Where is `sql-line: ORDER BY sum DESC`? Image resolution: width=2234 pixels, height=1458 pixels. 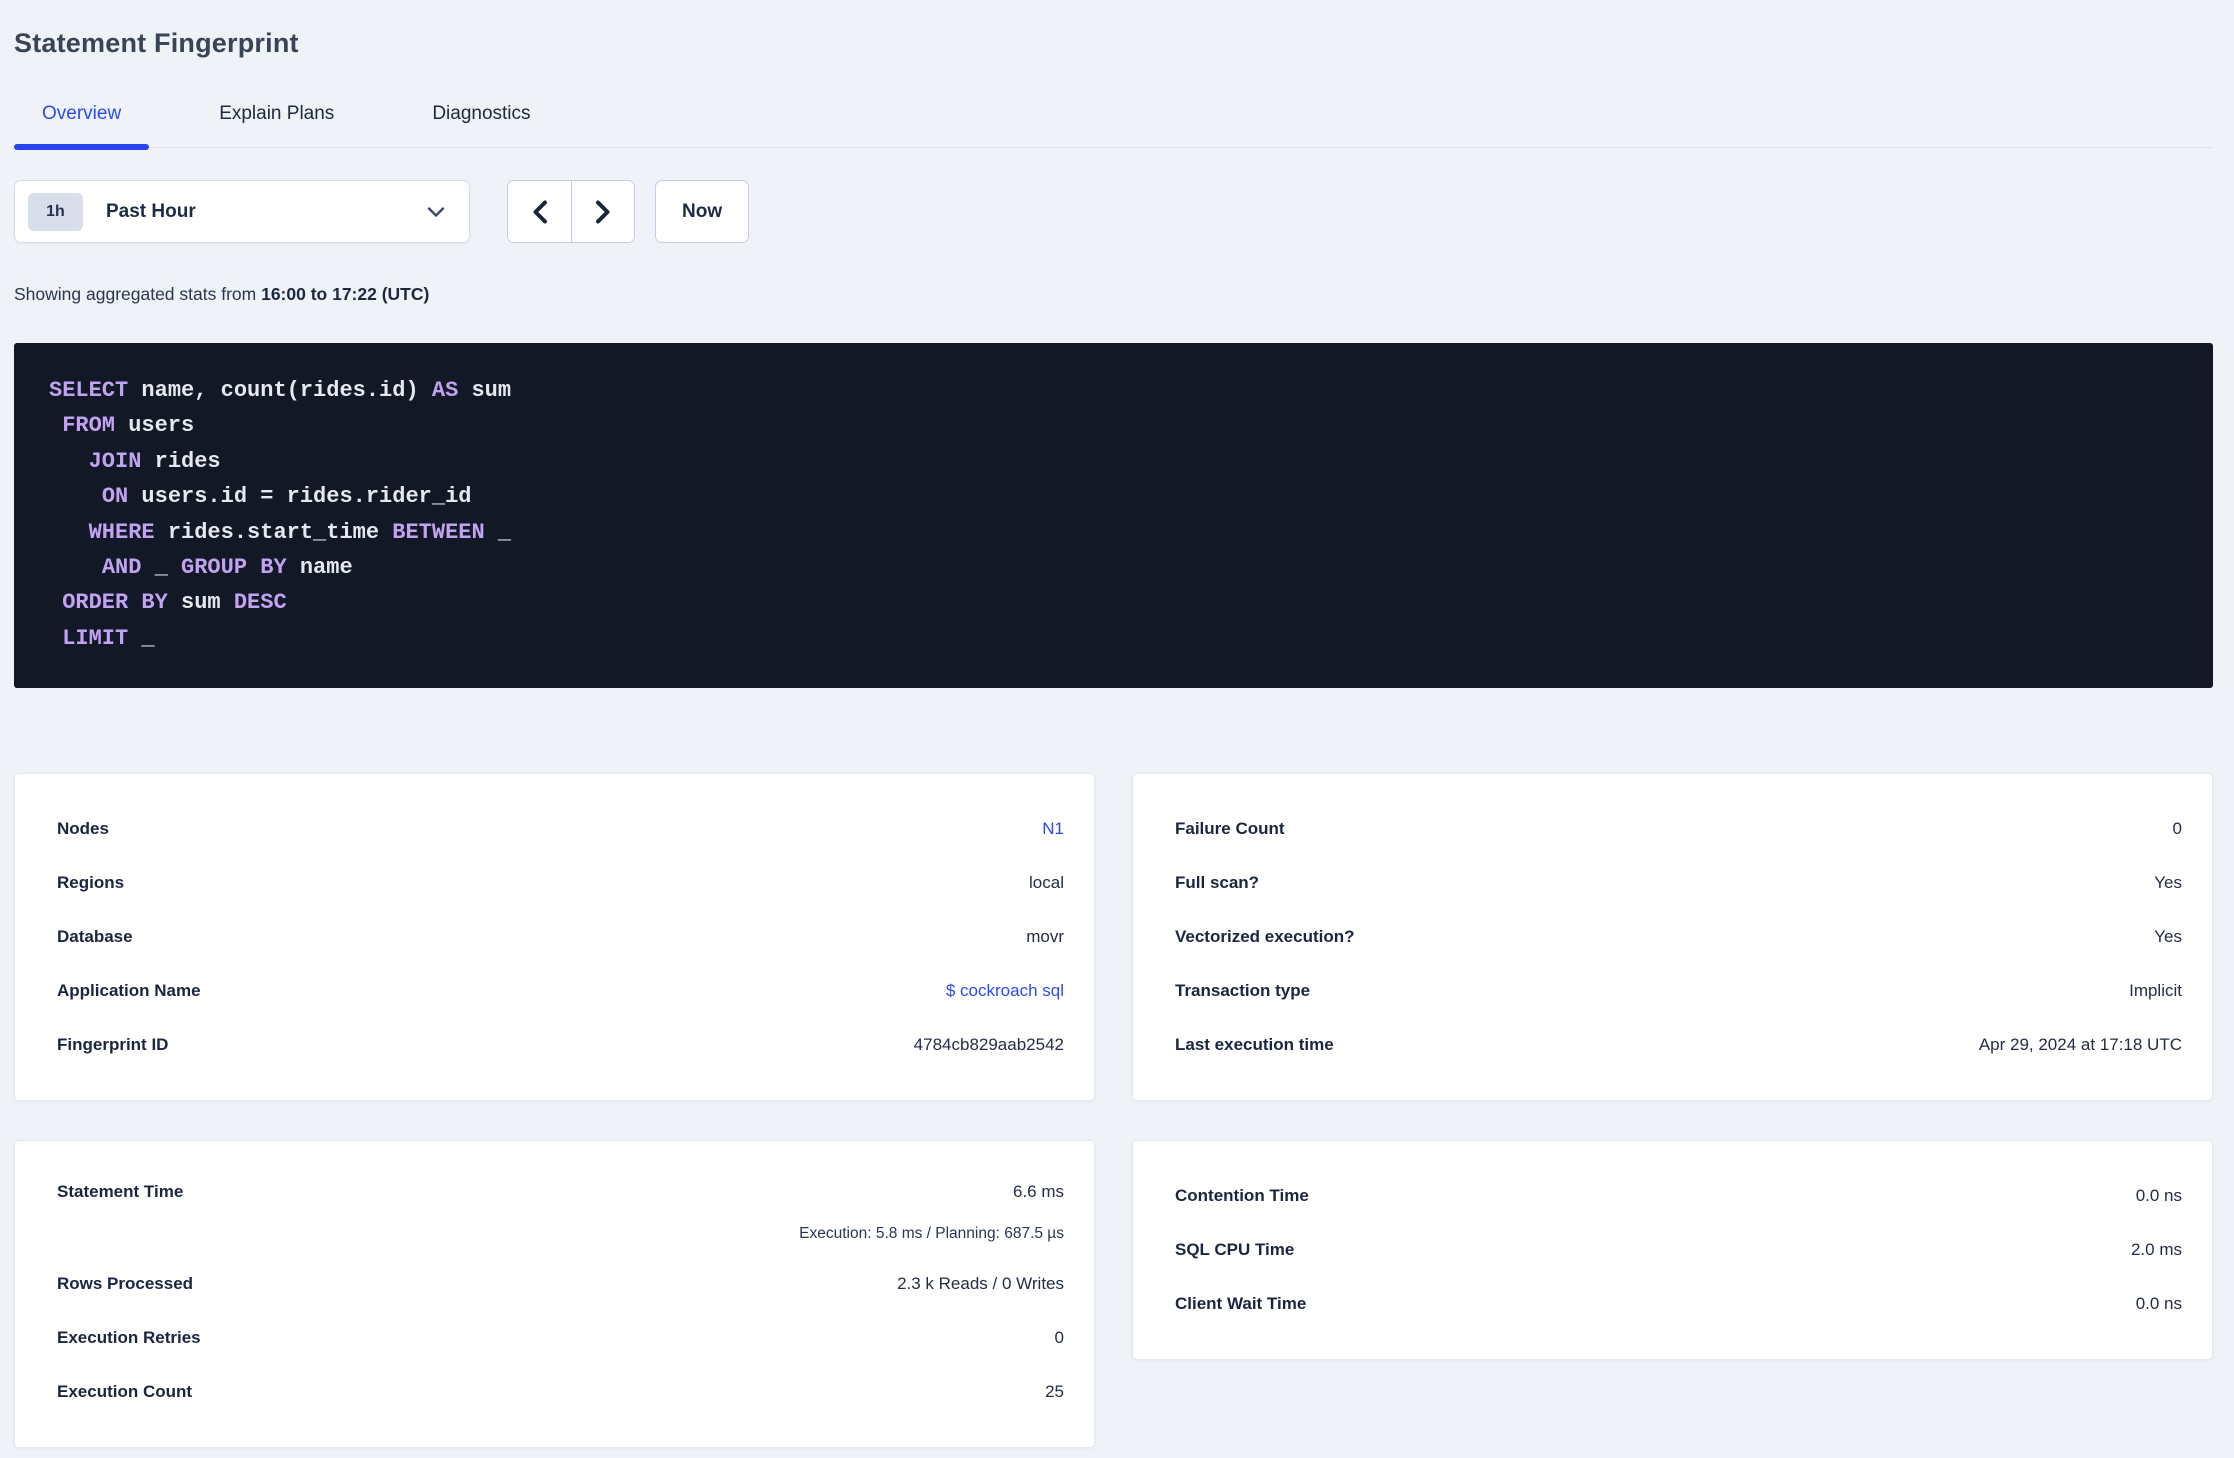
sql-line: ORDER BY sum DESC is located at coordinates (1116, 602).